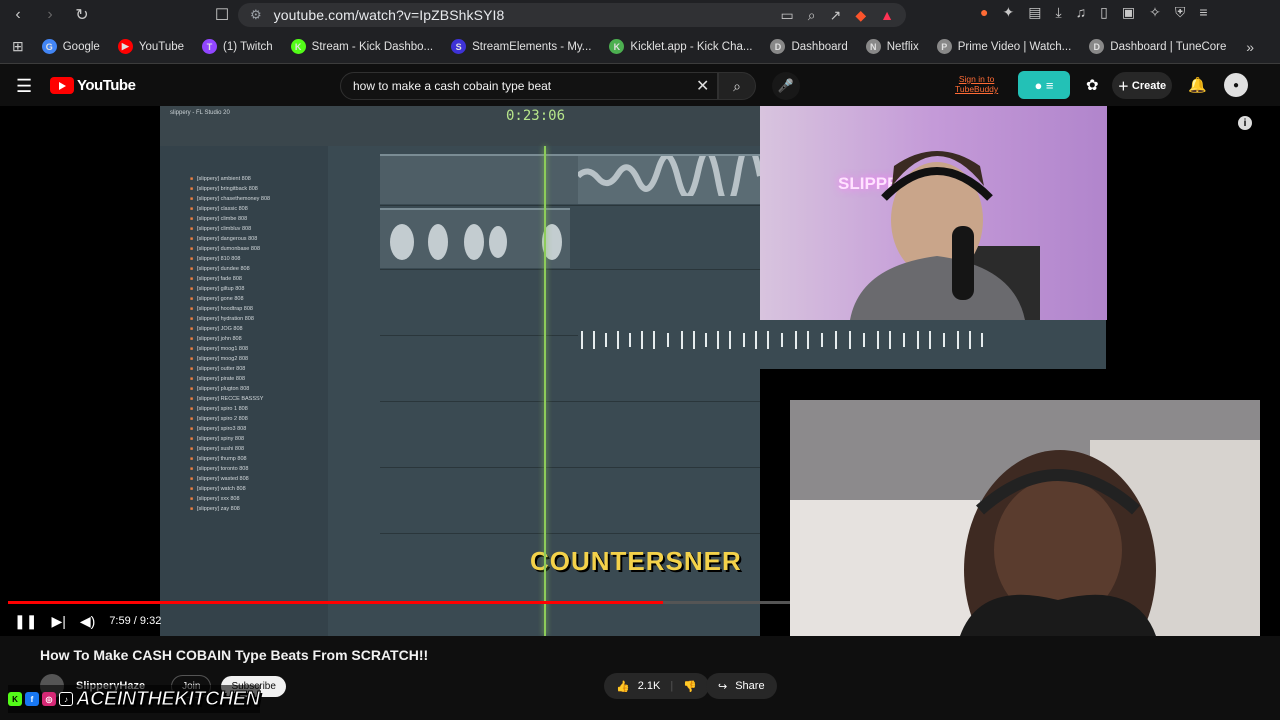 The image size is (1280, 720). What do you see at coordinates (1044, 85) in the screenshot?
I see `tubebuddy-menu-button: ● ≡` at bounding box center [1044, 85].